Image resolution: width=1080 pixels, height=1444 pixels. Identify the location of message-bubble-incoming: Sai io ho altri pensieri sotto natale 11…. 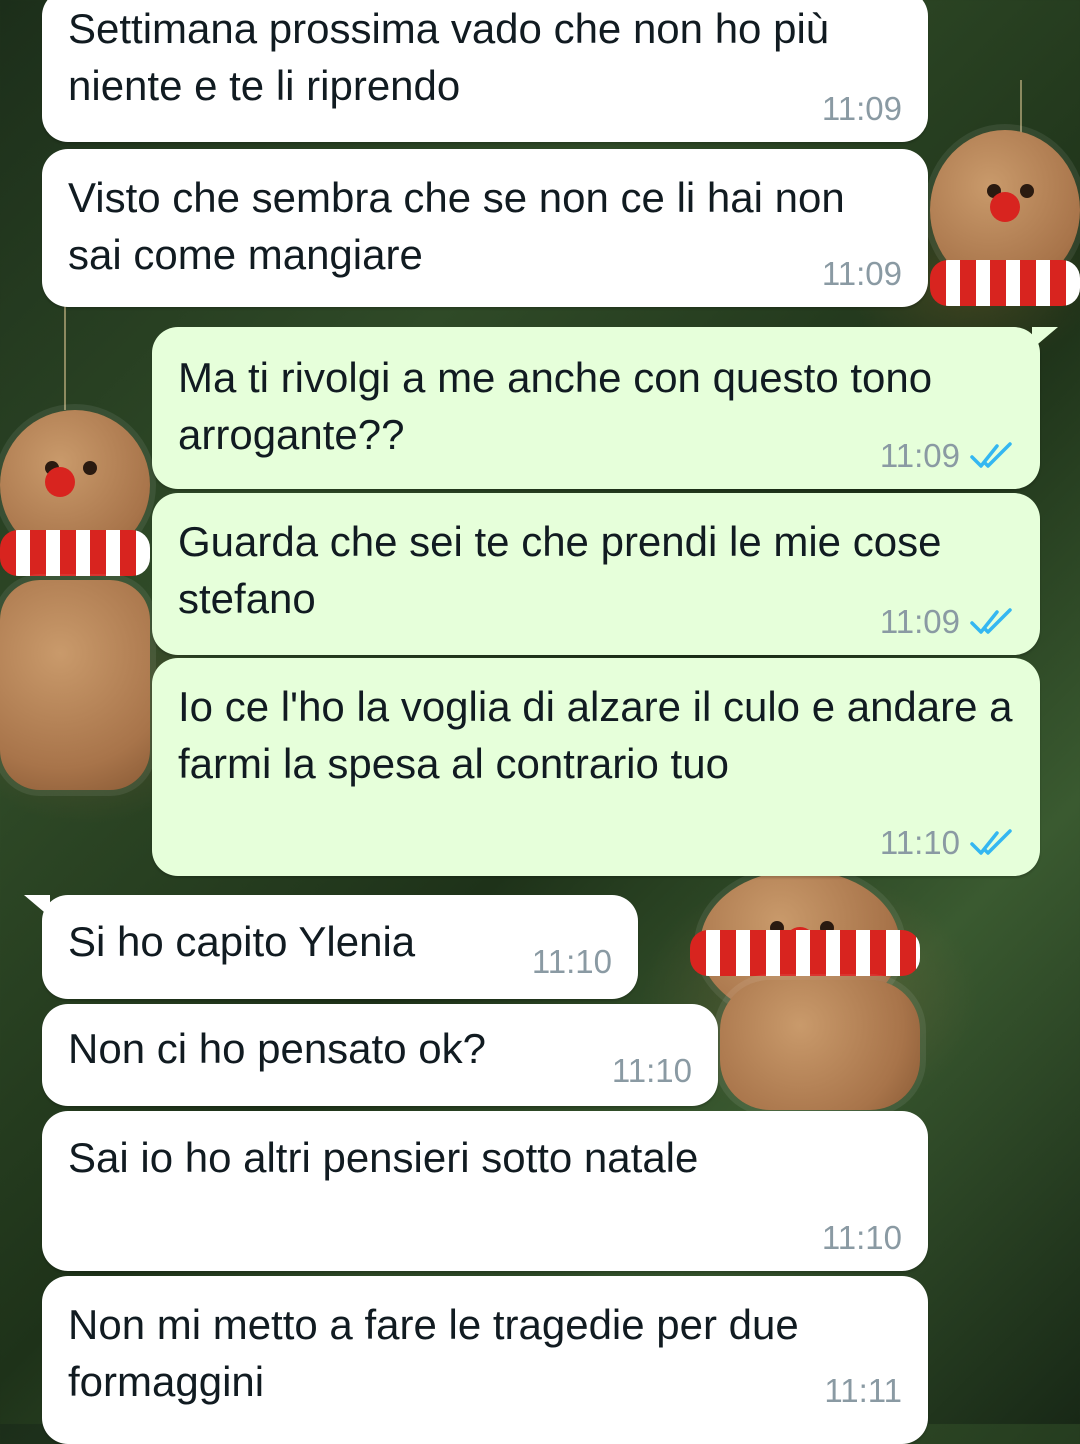
(485, 1191).